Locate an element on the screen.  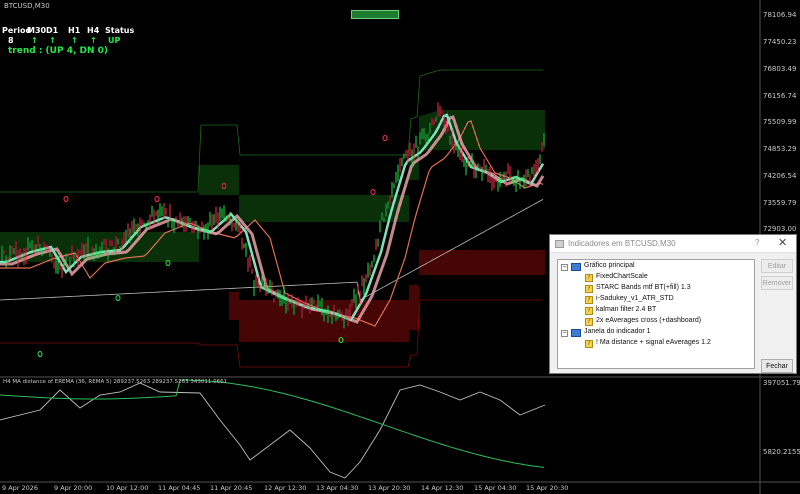
price-label: 74853.29 is located at coordinates (780, 149).